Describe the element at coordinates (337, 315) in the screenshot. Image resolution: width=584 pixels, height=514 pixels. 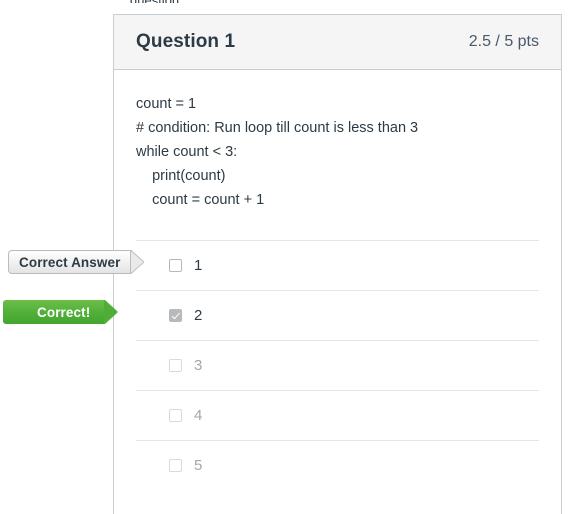
I see `answer-row: 2` at that location.